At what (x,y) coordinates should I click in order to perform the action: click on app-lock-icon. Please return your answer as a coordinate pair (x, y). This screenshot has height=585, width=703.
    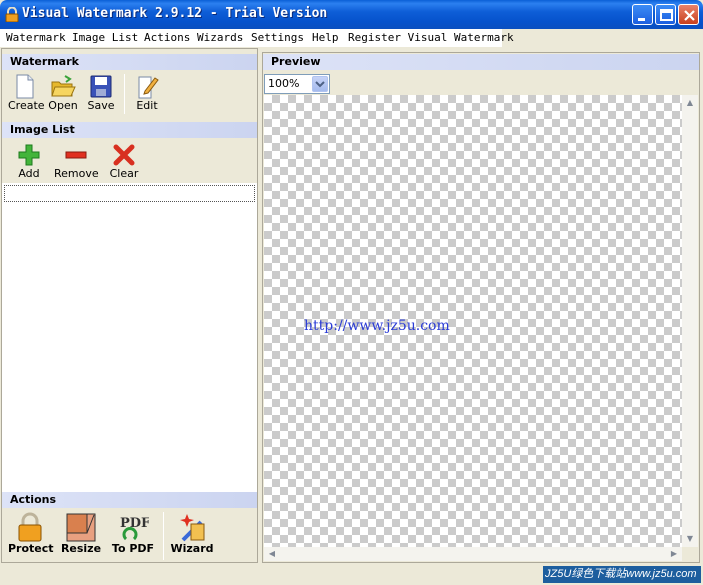
    Looking at the image, I should click on (12, 14).